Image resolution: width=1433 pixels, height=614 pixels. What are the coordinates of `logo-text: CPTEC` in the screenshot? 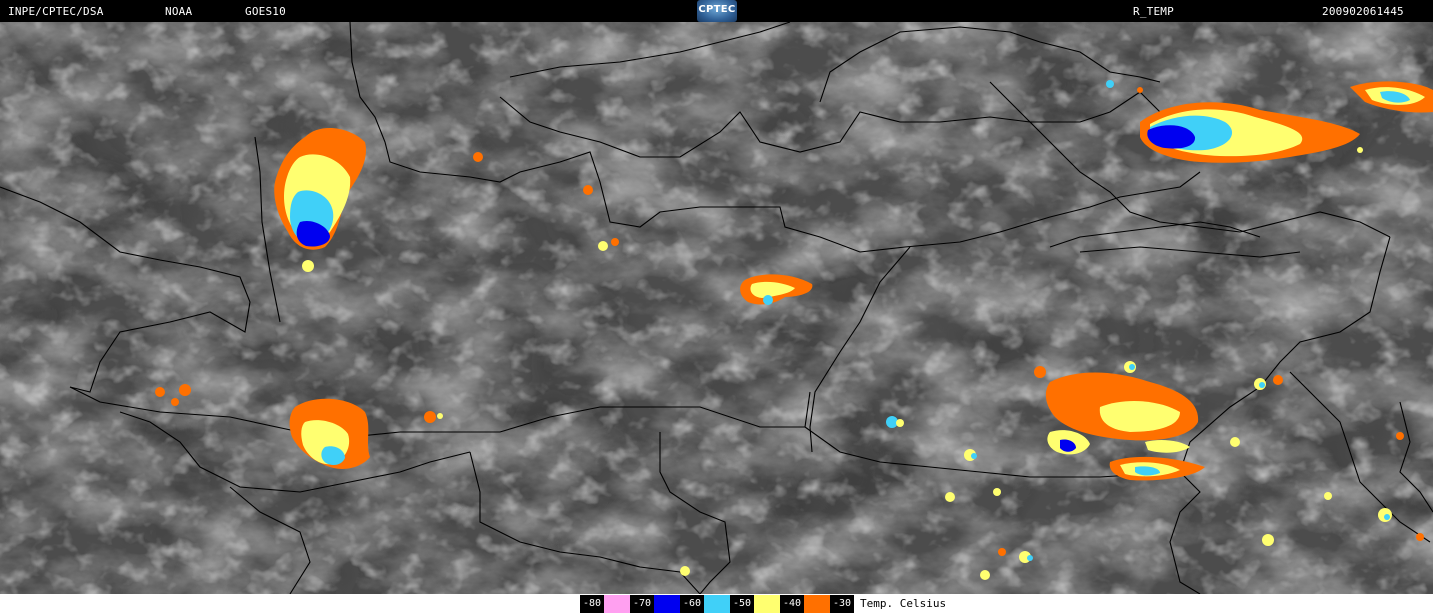 It's located at (717, 9).